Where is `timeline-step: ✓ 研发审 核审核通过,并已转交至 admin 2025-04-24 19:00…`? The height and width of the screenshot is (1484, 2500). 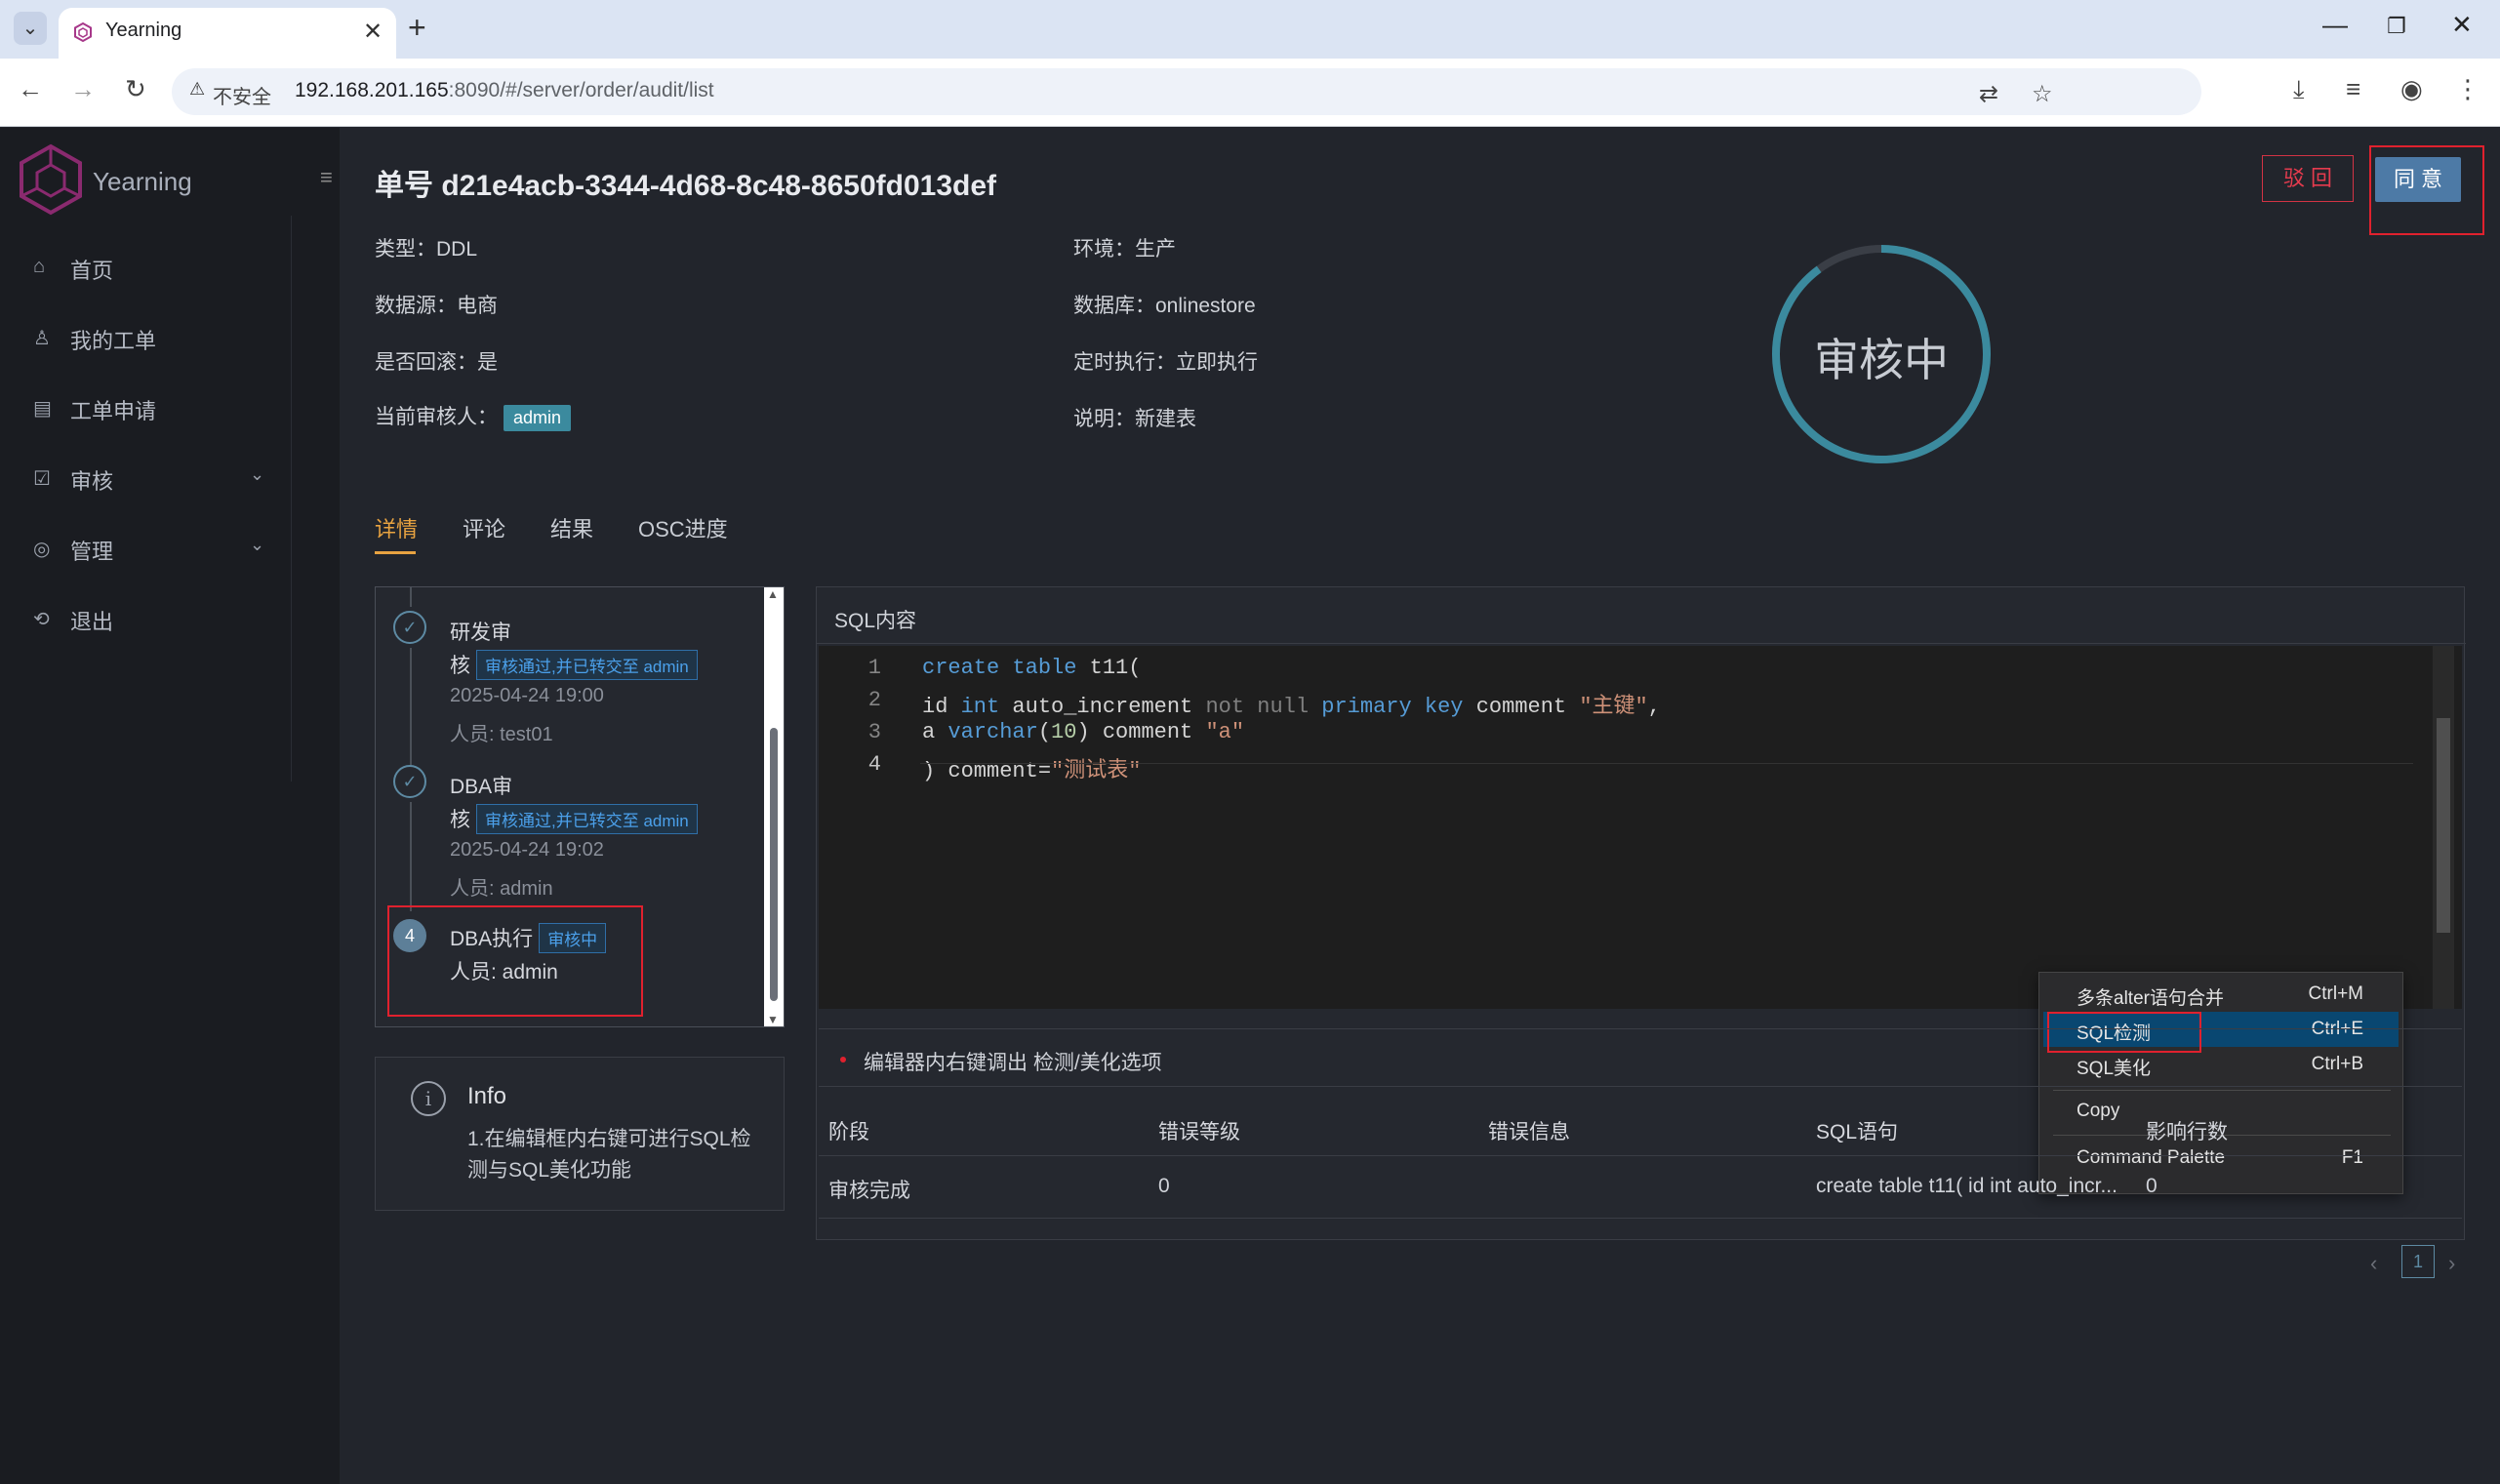
timeline-step: ✓ 研发审 核审核通过,并已转交至 admin 2025-04-24 19:00… is located at coordinates (566, 689).